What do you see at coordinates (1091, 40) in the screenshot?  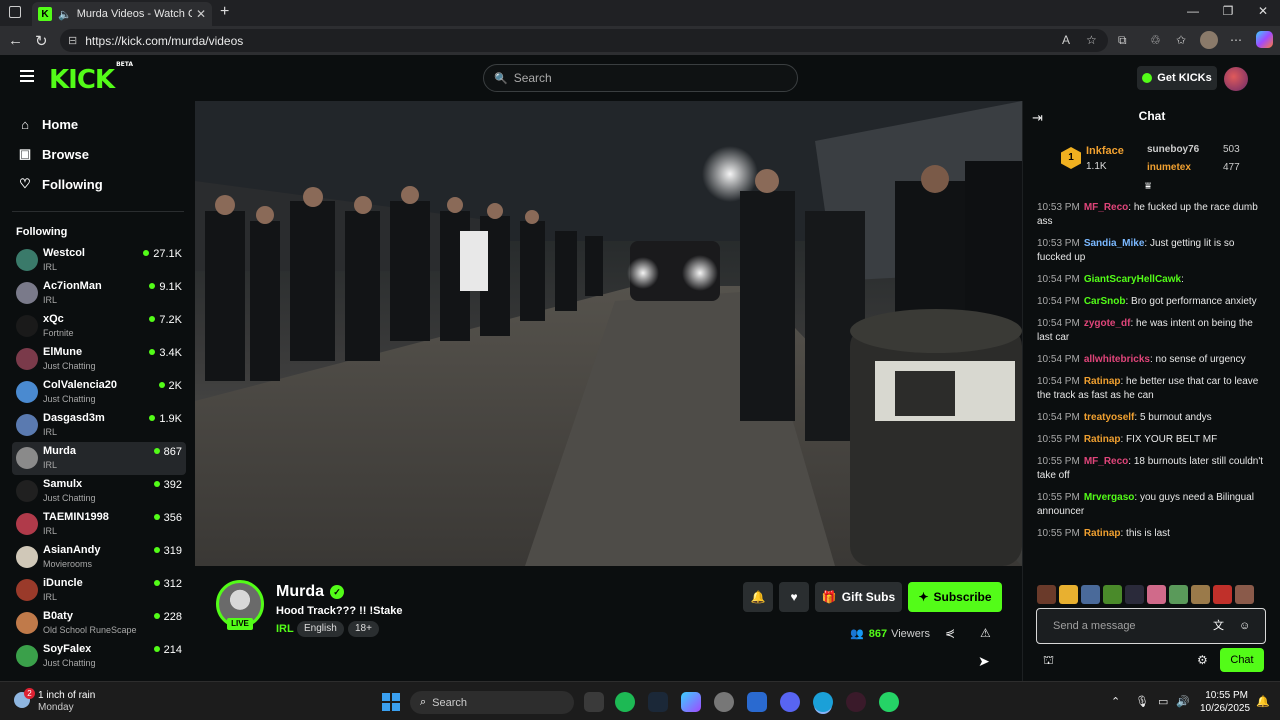 I see `favorite-star-icon: ☆` at bounding box center [1091, 40].